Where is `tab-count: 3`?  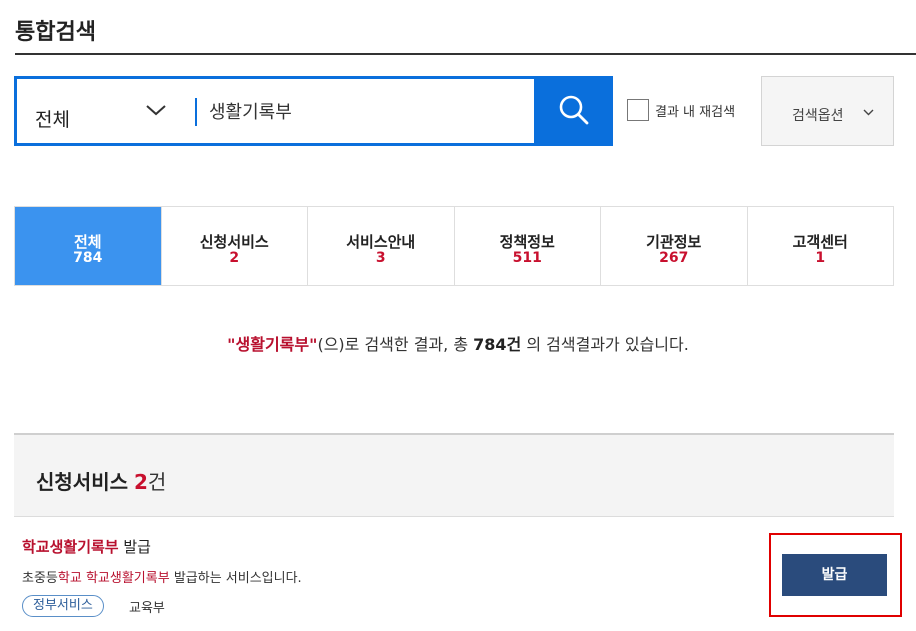
tab-count: 3 is located at coordinates (380, 258).